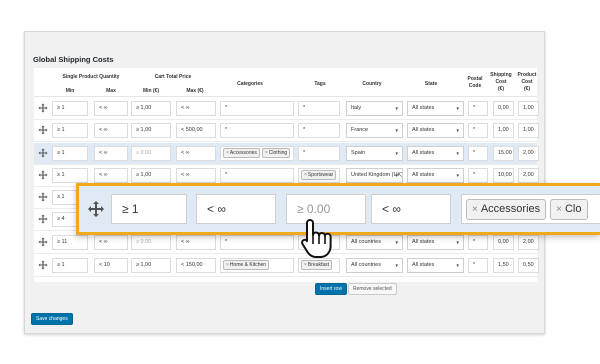 This screenshot has width=600, height=364. What do you see at coordinates (527, 82) in the screenshot?
I see `header-product-cost: Product Cost (€)` at bounding box center [527, 82].